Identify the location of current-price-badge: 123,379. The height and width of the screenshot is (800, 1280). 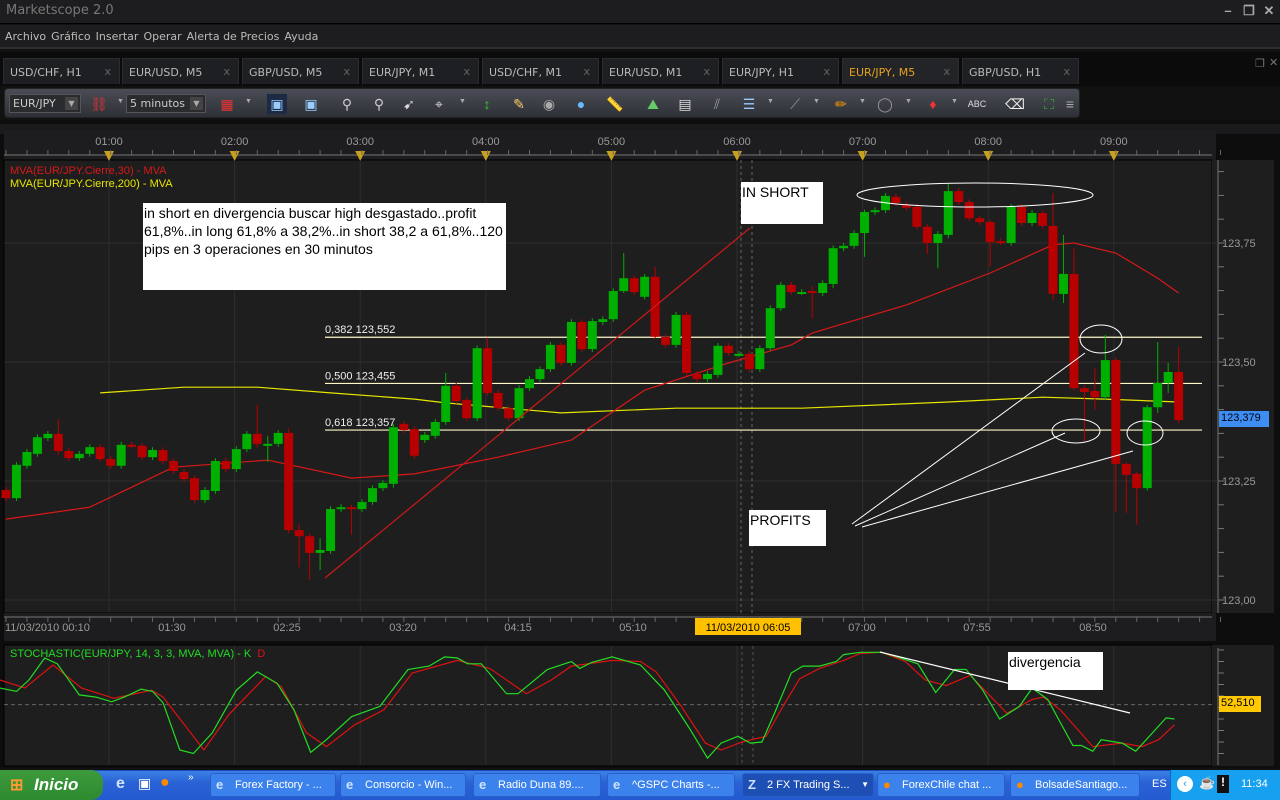
(1244, 419).